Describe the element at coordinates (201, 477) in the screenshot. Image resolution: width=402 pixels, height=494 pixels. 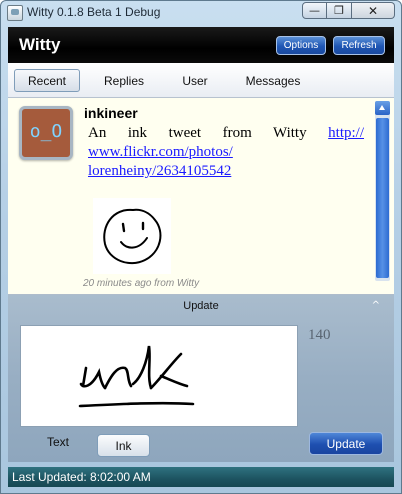
I see `status-bar: Last Updated: 8:02:00 AM` at that location.